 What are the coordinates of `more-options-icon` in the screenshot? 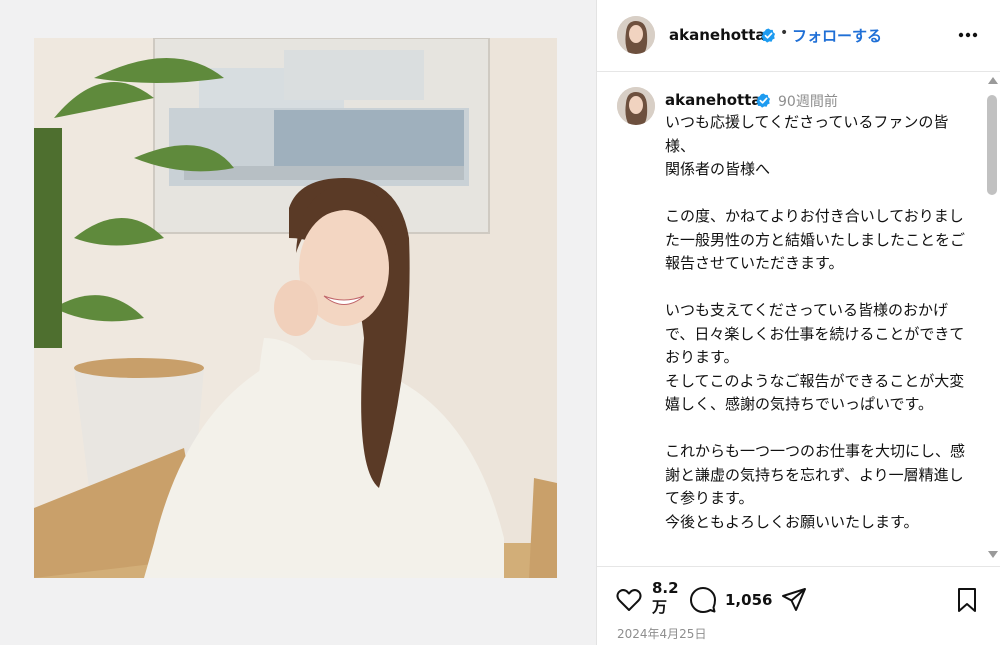 It's located at (968, 35).